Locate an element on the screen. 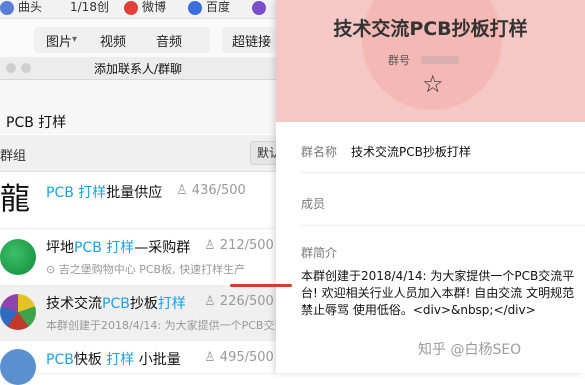 Image resolution: width=585 pixels, height=385 pixels. weibo-icon is located at coordinates (131, 8).